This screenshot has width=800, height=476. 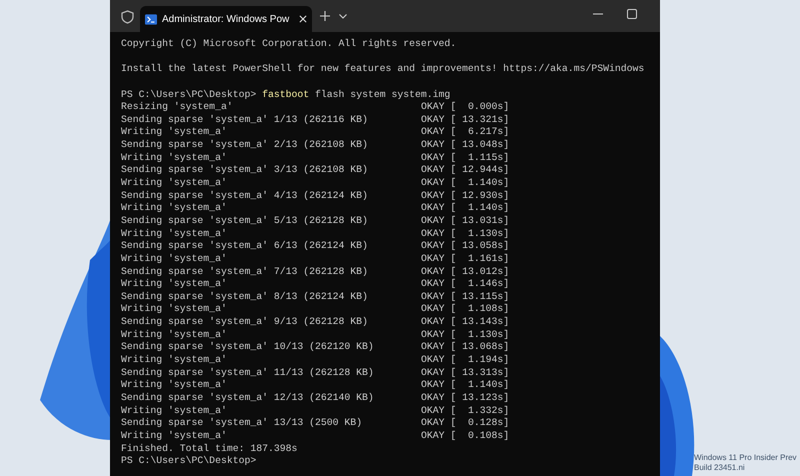 What do you see at coordinates (465, 322) in the screenshot?
I see `status-text: OKAY [ 13.143s]` at bounding box center [465, 322].